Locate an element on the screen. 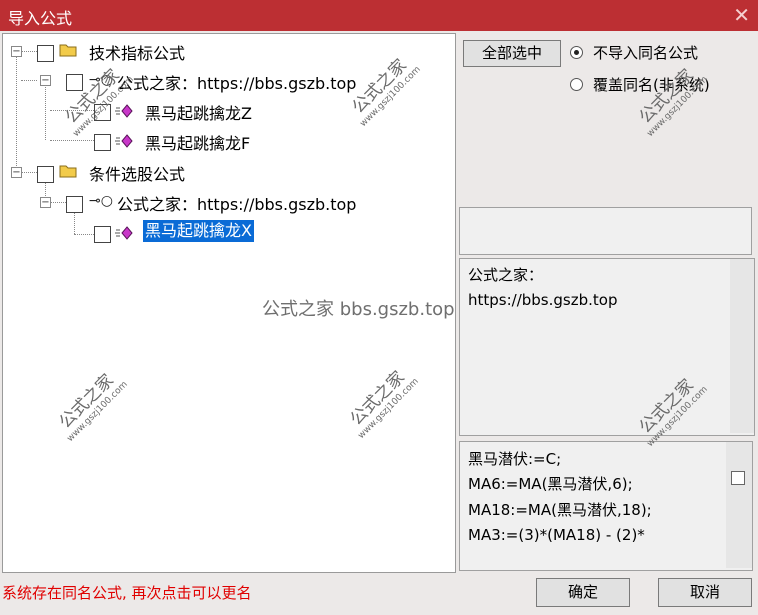  tree-item-label: 黑马起跳擒龙F is located at coordinates (197, 142).